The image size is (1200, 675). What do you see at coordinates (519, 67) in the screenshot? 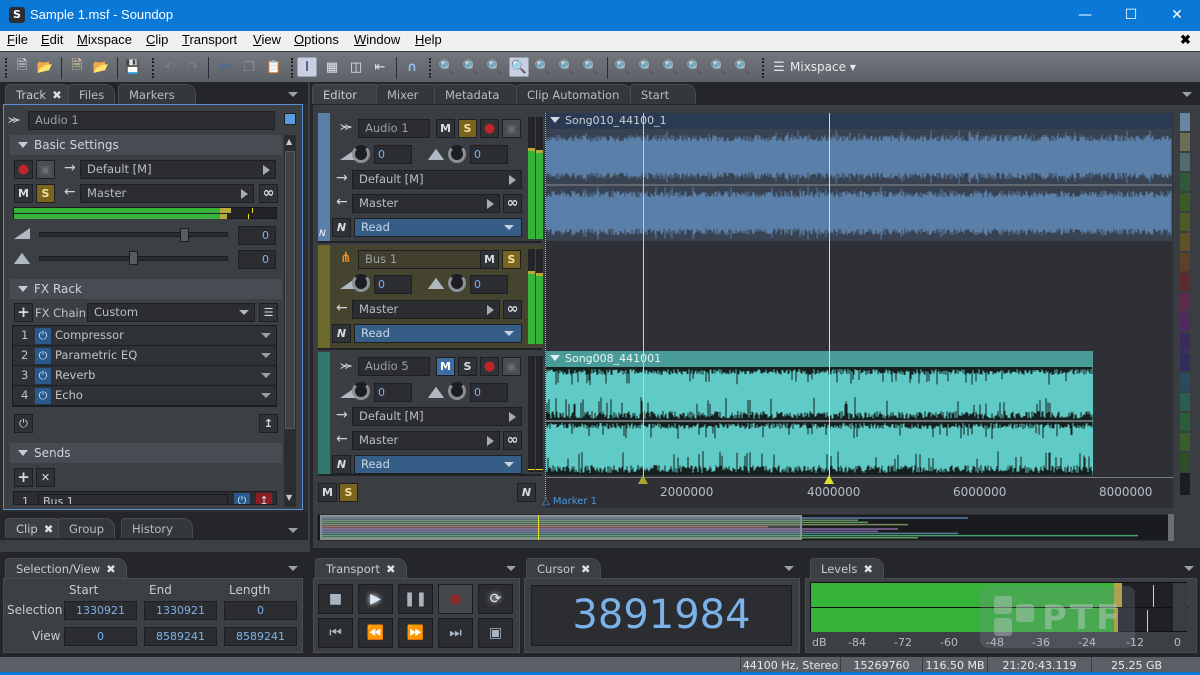
I see `zoom-selection-icon: 🔍` at bounding box center [519, 67].